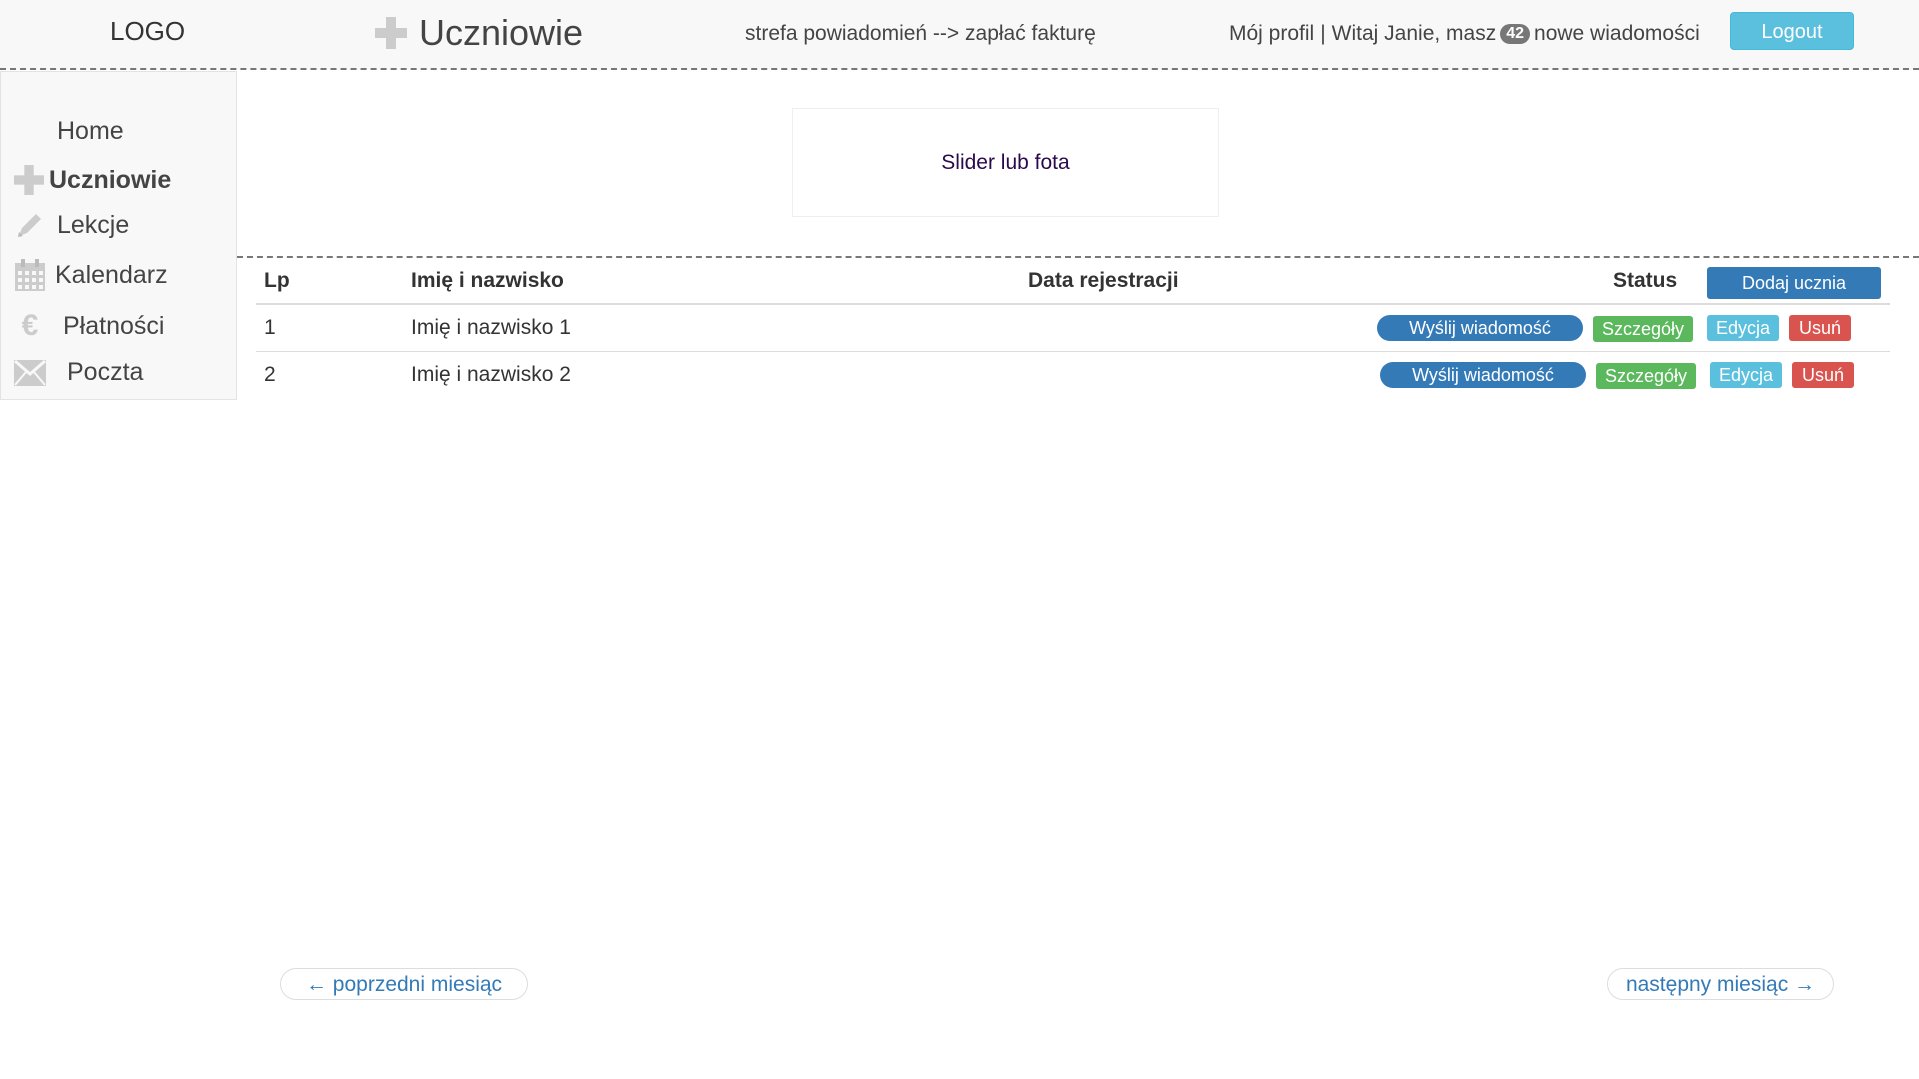  What do you see at coordinates (501, 32) in the screenshot?
I see `page-title-text: Uczniowie` at bounding box center [501, 32].